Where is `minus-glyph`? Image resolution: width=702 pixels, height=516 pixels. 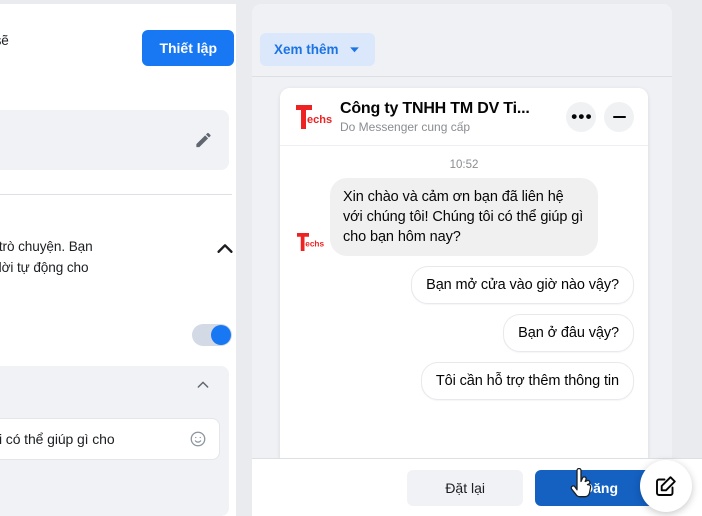 minus-glyph is located at coordinates (619, 116).